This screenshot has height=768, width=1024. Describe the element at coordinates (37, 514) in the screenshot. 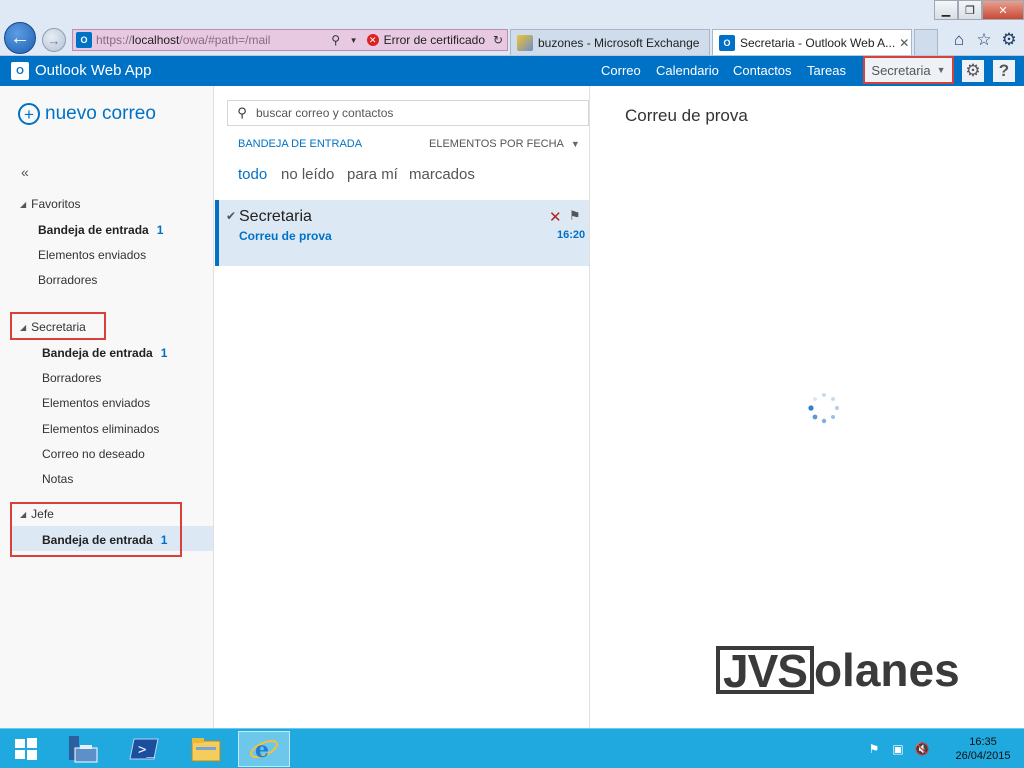

I see `folder-group-jefe: ◢ Jefe` at that location.